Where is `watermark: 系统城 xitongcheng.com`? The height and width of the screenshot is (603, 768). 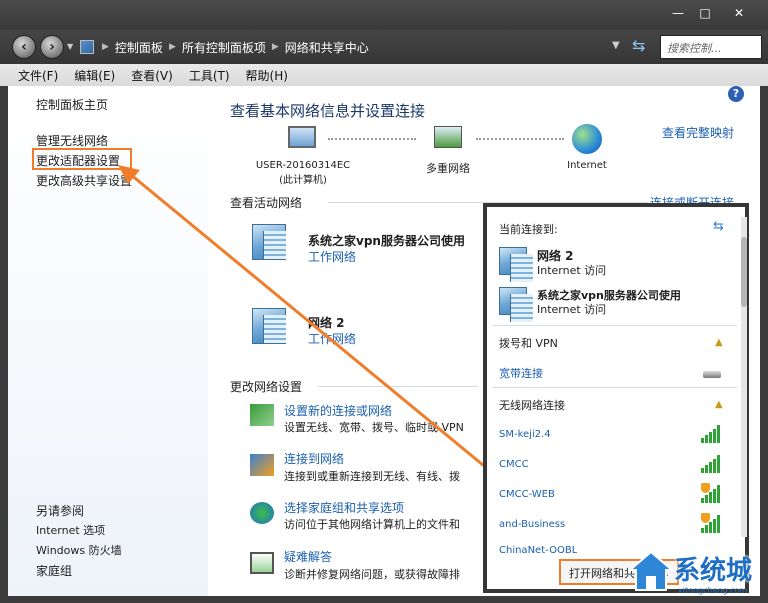 watermark: 系统城 xitongcheng.com is located at coordinates (696, 573).